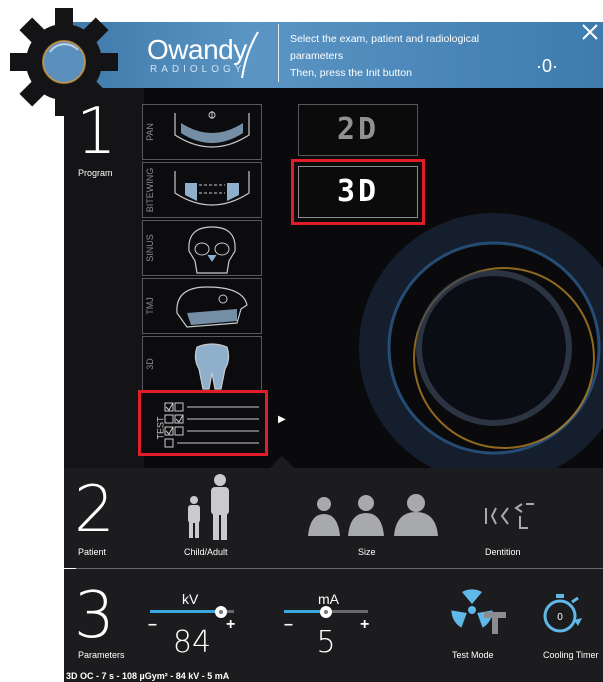 This screenshot has width=603, height=682. What do you see at coordinates (278, 53) in the screenshot?
I see `header-divider` at bounding box center [278, 53].